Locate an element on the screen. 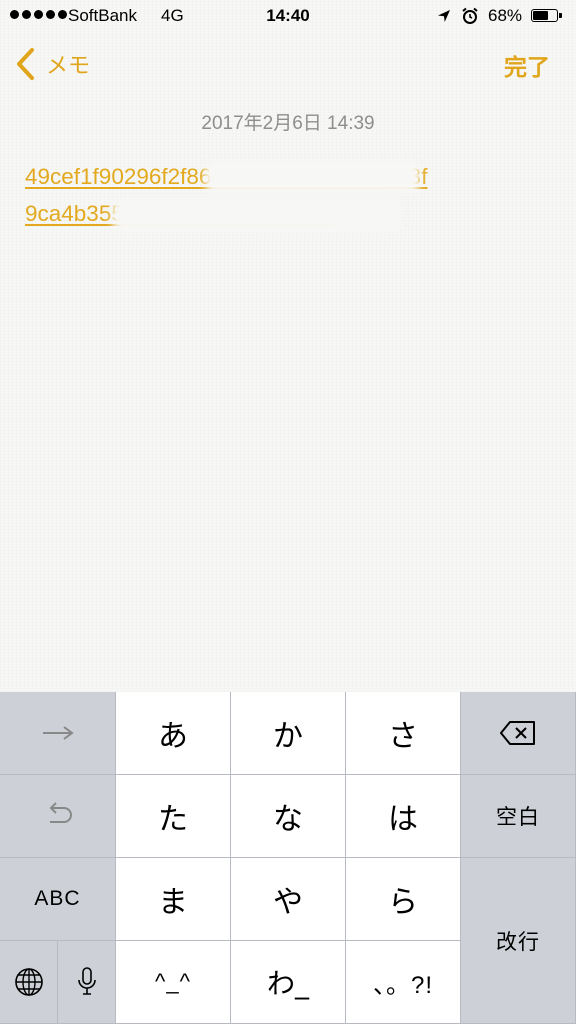 The height and width of the screenshot is (1024, 576). globe-key is located at coordinates (29, 982).